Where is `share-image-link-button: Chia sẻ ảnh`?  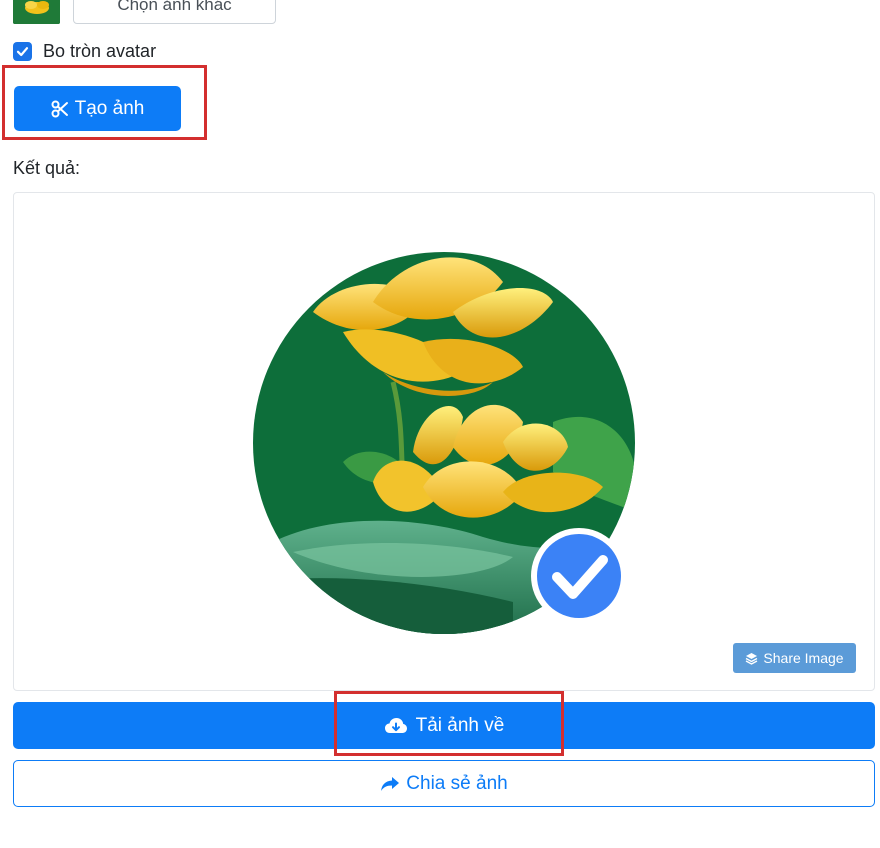 share-image-link-button: Chia sẻ ảnh is located at coordinates (444, 783).